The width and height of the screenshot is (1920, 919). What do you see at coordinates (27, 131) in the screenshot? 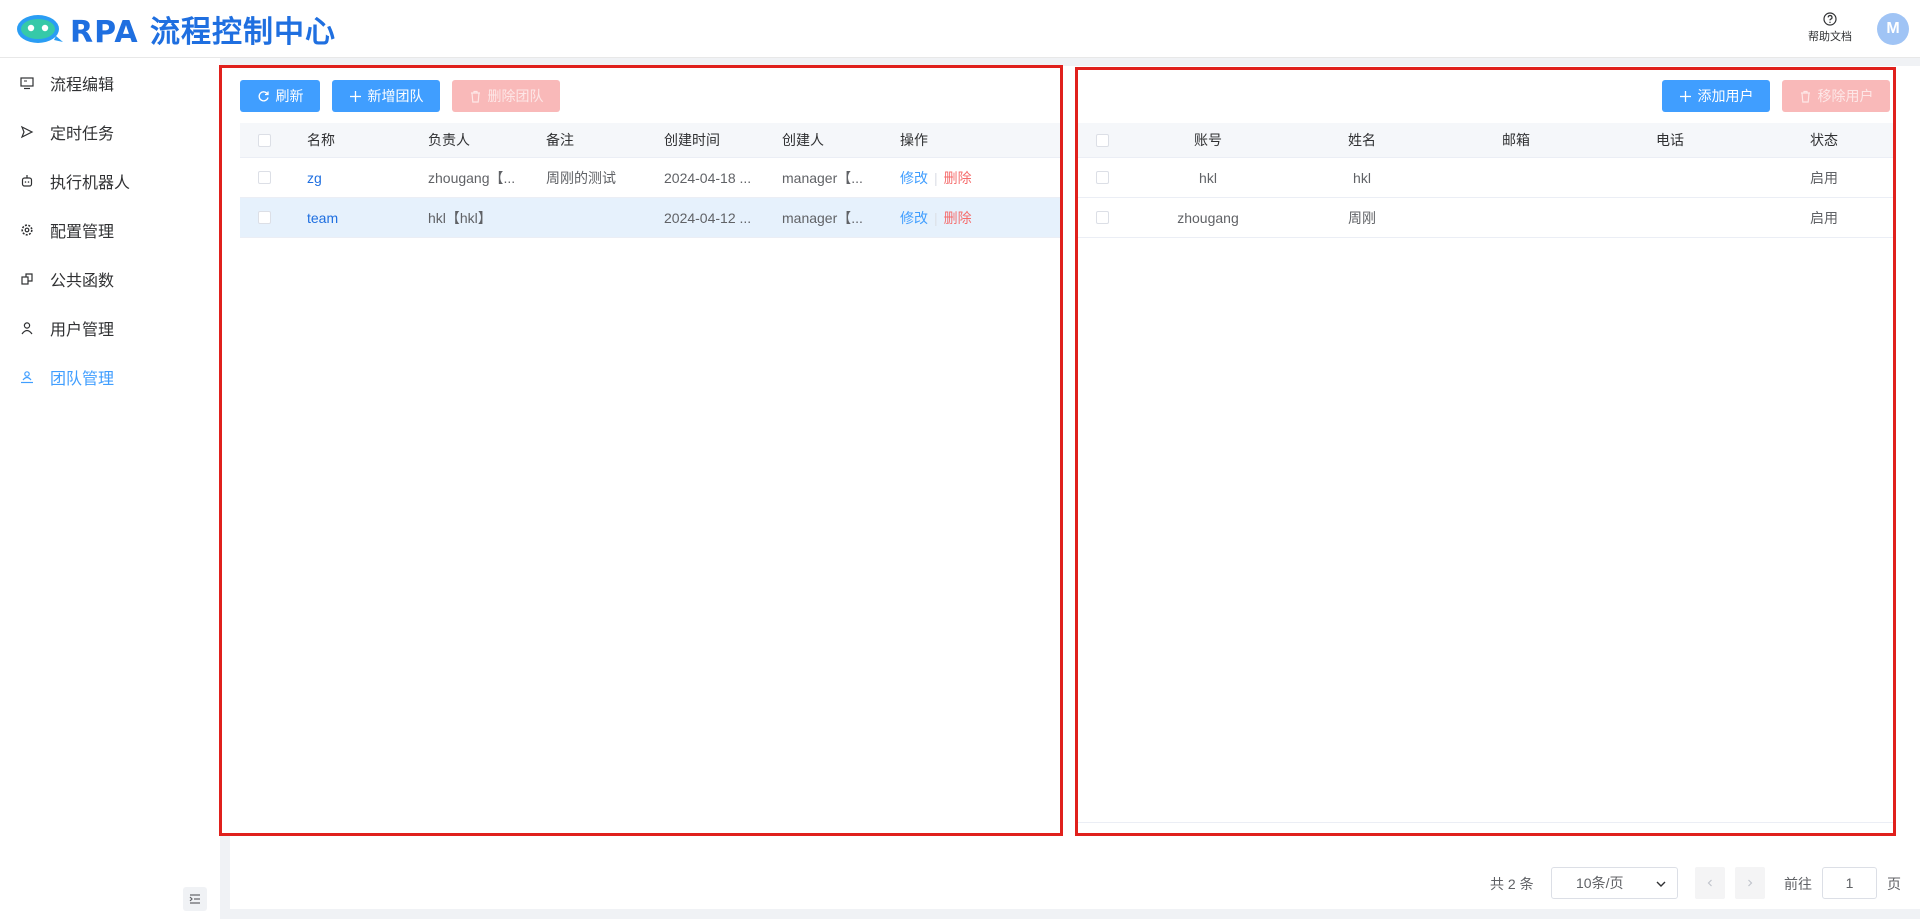
I see `send-icon` at bounding box center [27, 131].